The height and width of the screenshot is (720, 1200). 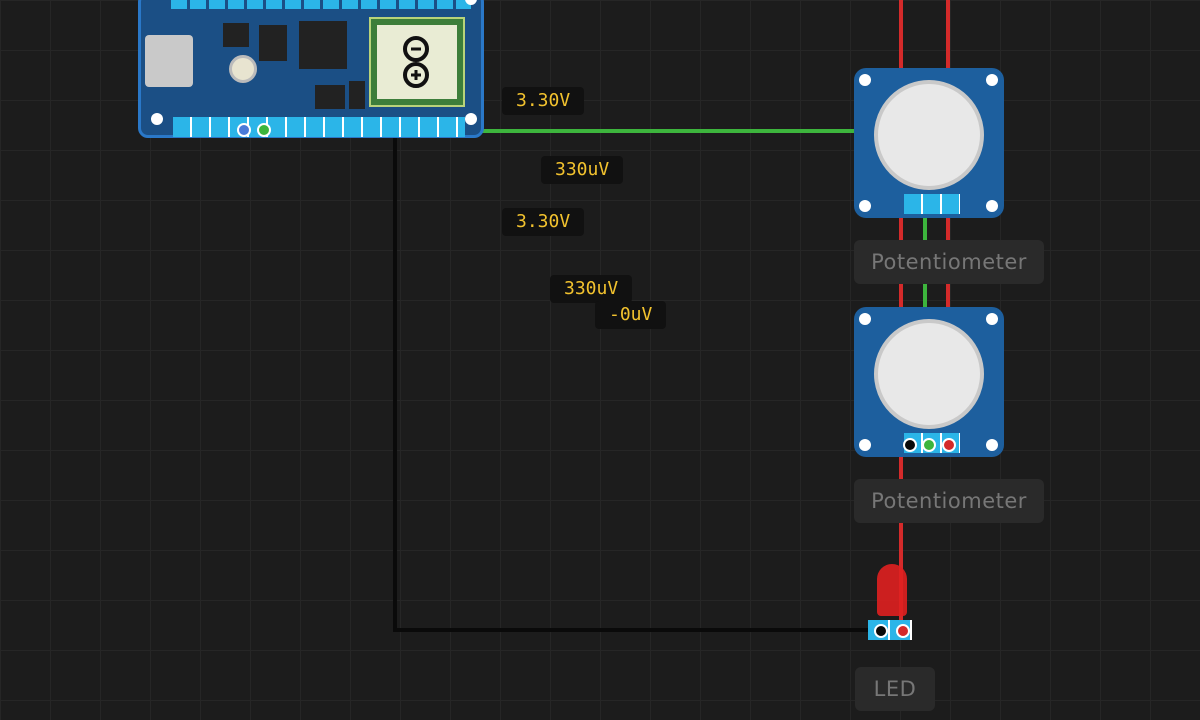 What do you see at coordinates (543, 222) in the screenshot?
I see `voltage-probe-3: 3.30V` at bounding box center [543, 222].